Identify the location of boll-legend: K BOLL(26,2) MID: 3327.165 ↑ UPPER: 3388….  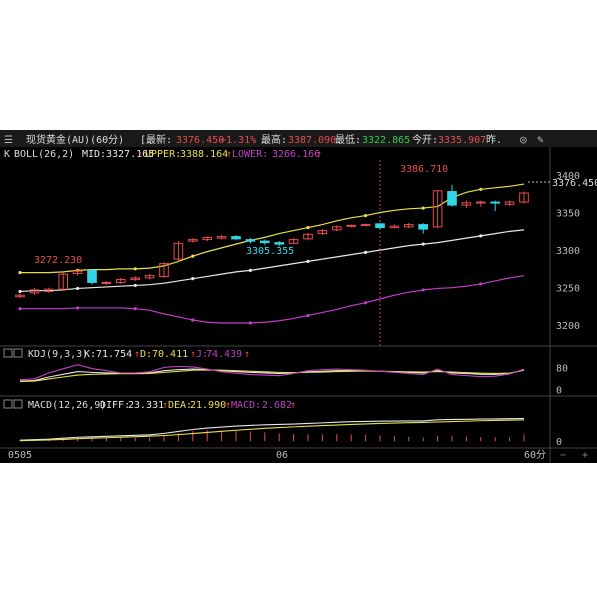
(163, 154).